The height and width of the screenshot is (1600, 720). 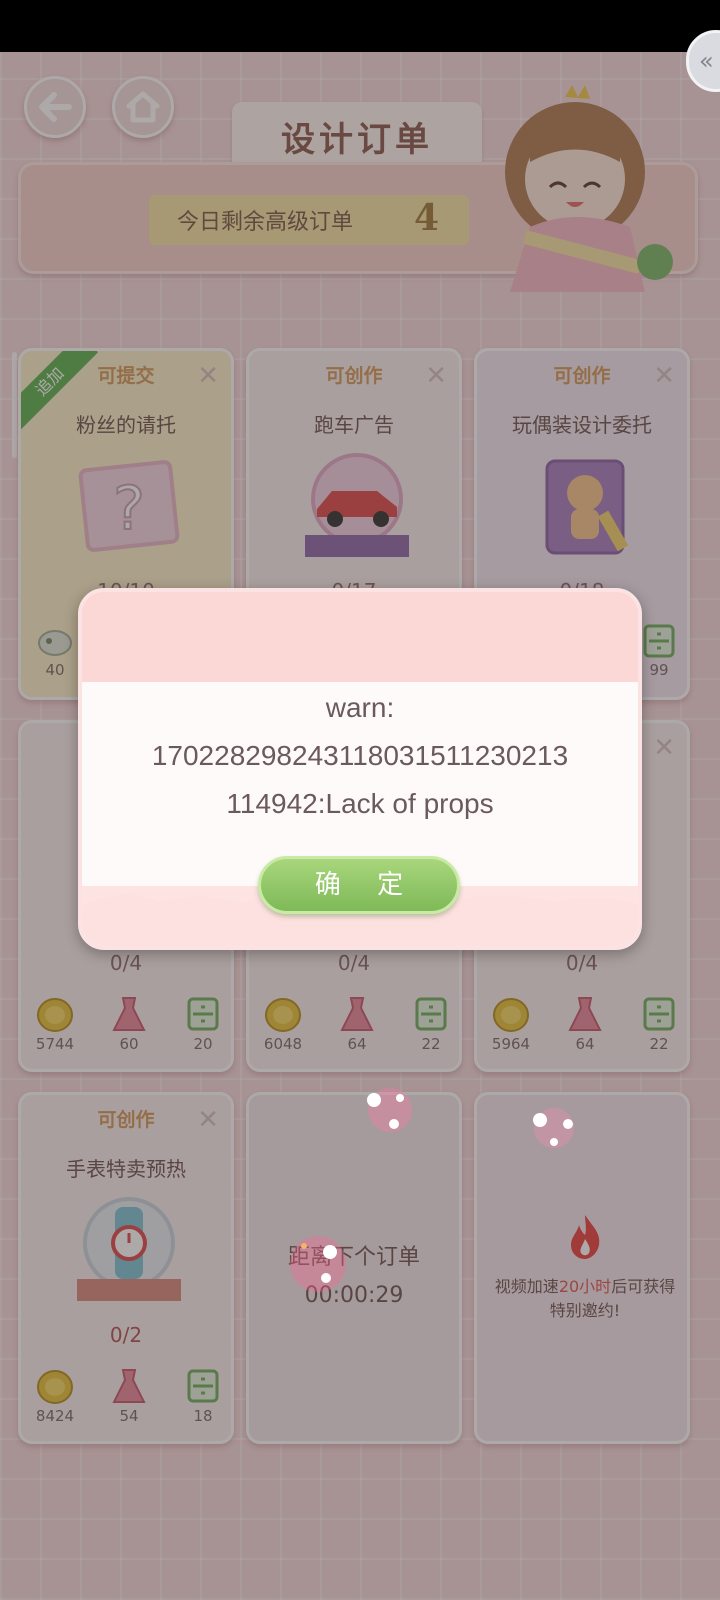 I want to click on warning-line-2-end: 3, so click(x=560, y=755).